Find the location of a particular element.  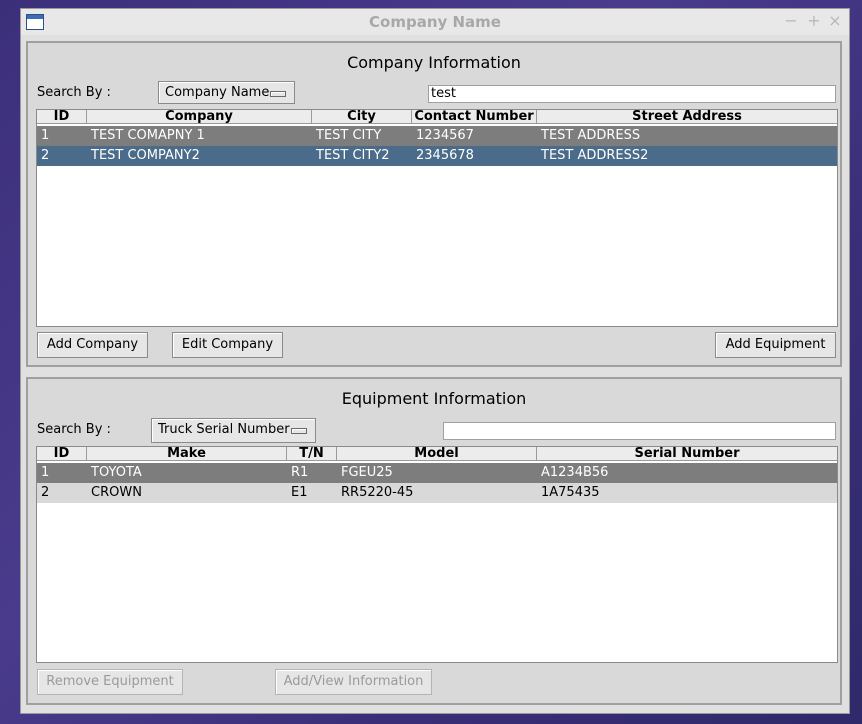

cell-city: TEST CITY2 is located at coordinates (353, 155).